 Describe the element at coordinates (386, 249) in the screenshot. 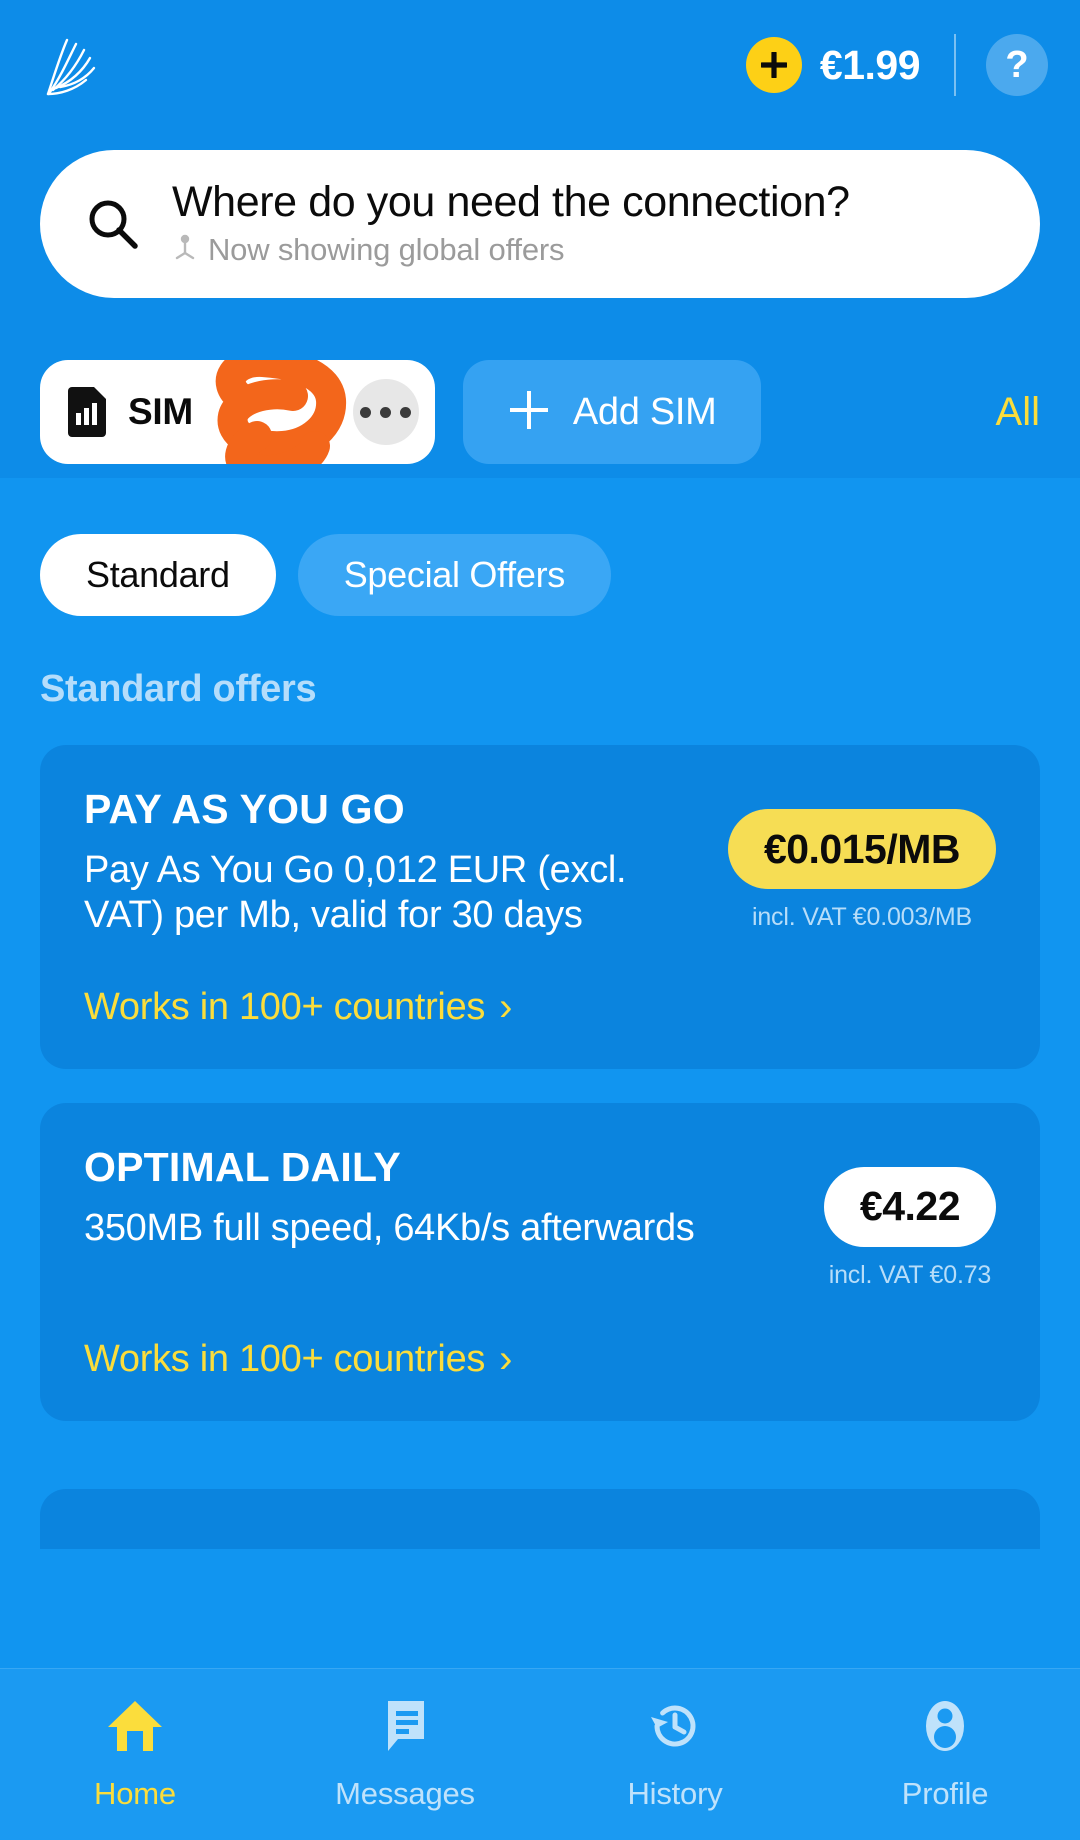

I see `search-subtitle: Now showing global offers` at that location.